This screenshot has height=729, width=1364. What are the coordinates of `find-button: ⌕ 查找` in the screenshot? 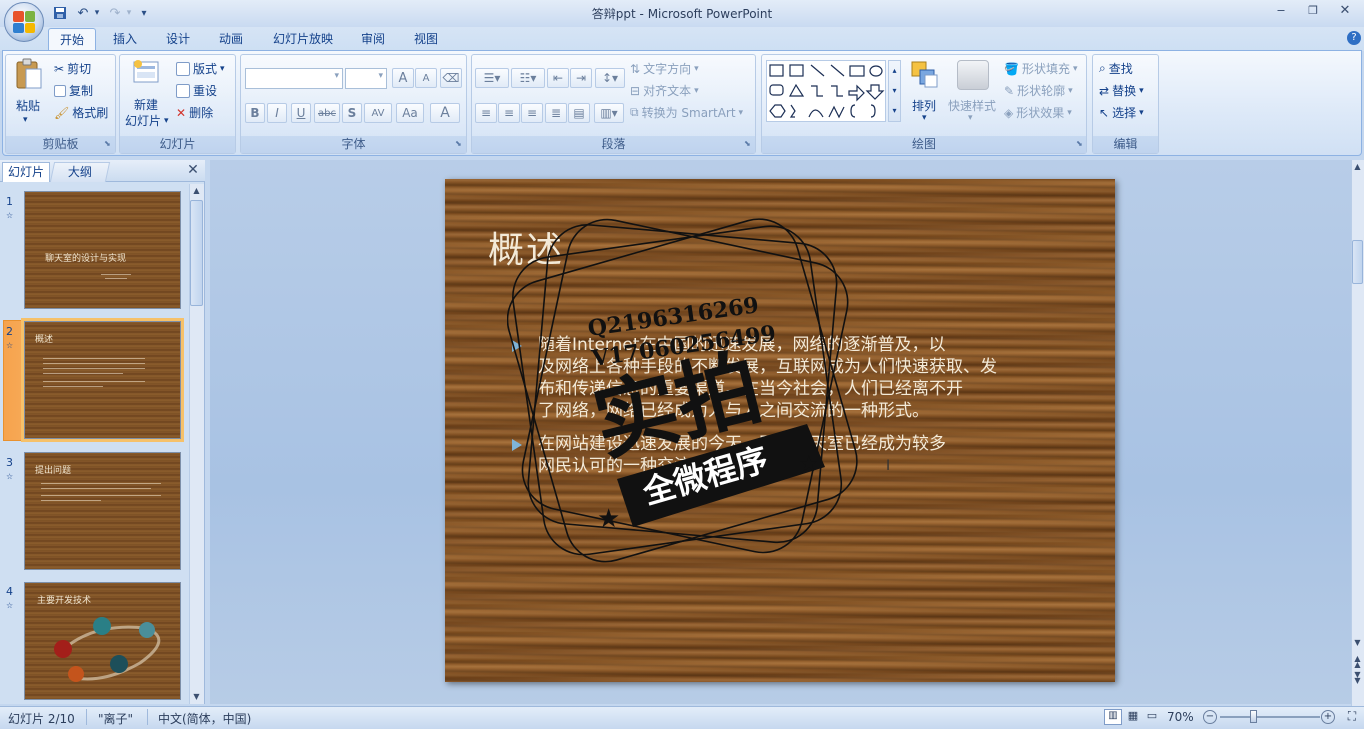 It's located at (1116, 68).